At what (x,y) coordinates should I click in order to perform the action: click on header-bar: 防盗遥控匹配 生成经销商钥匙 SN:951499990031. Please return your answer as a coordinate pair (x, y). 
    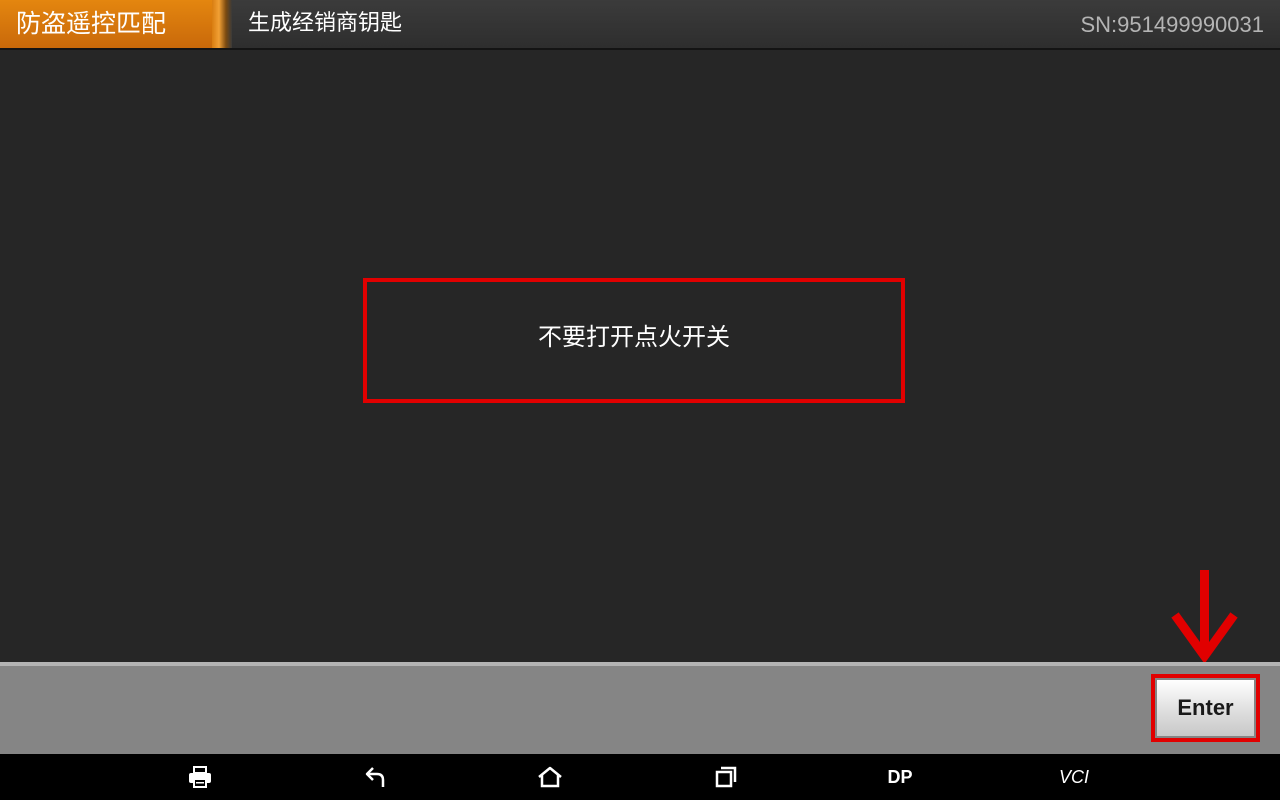
    Looking at the image, I should click on (640, 25).